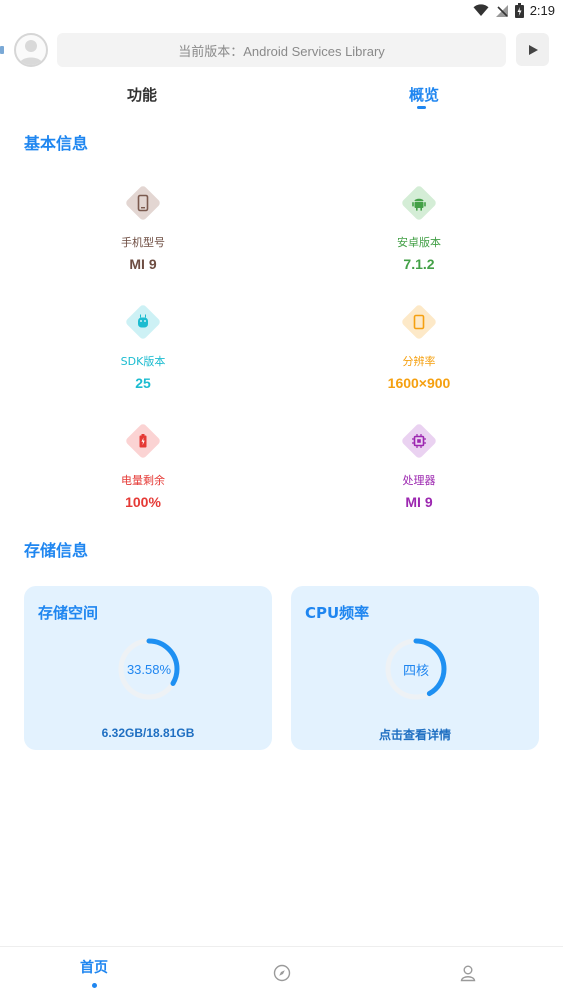  I want to click on screen-icon, so click(419, 322).